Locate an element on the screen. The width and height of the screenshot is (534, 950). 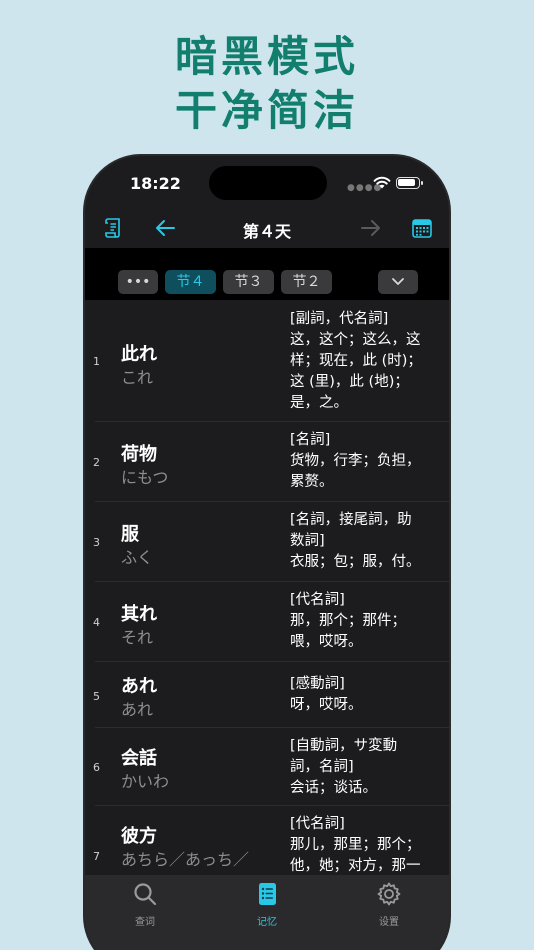
tab-search: 查词 is located at coordinates (145, 904).